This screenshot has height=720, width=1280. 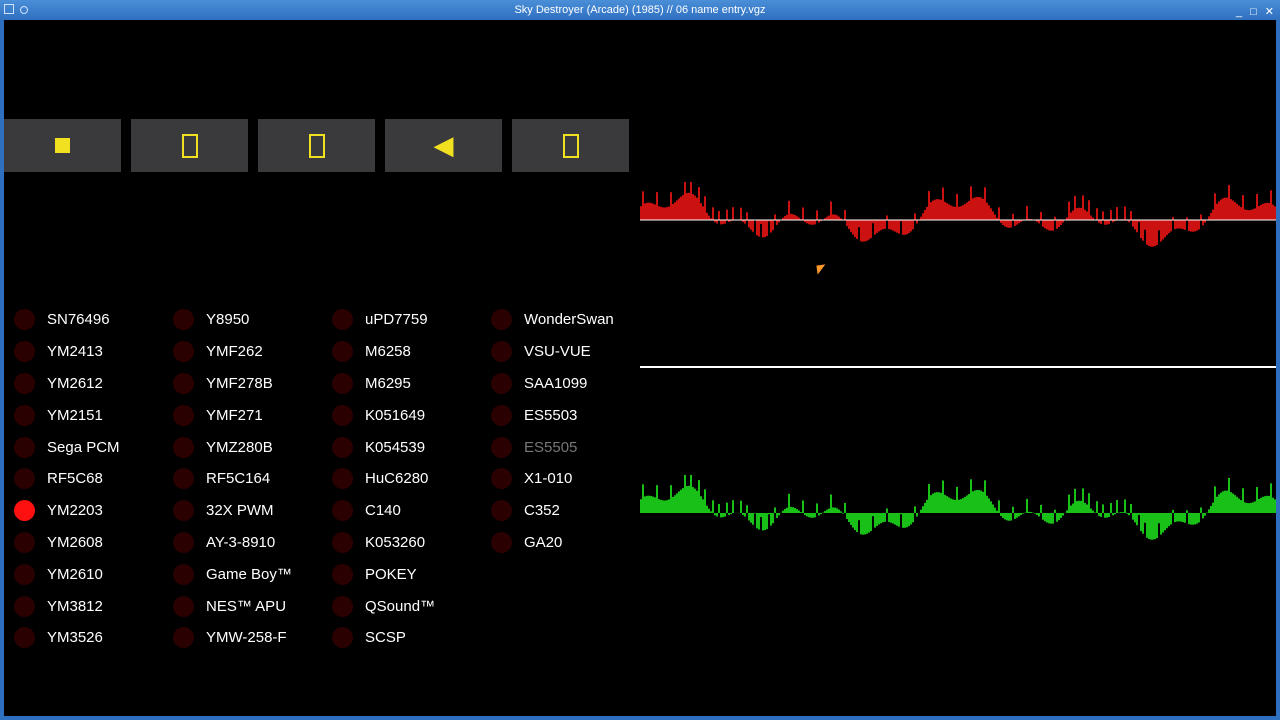 I want to click on stop-button, so click(x=62, y=145).